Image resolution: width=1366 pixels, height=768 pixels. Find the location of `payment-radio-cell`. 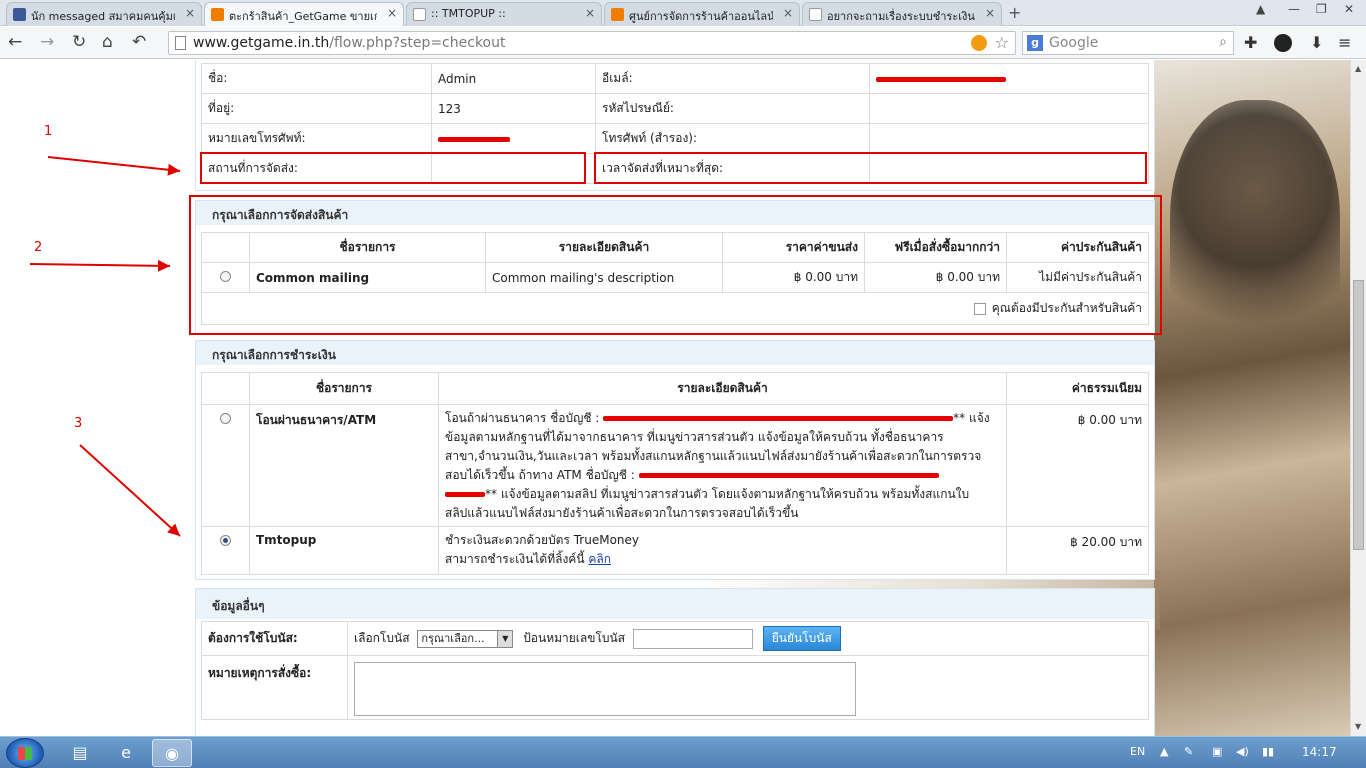

payment-radio-cell is located at coordinates (225, 465).